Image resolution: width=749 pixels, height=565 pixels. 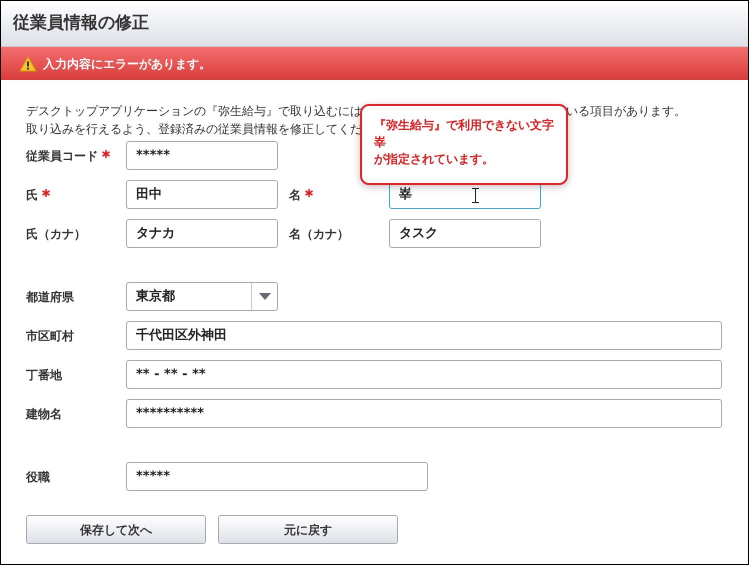 I want to click on tooltip-text: 峷, so click(x=380, y=142).